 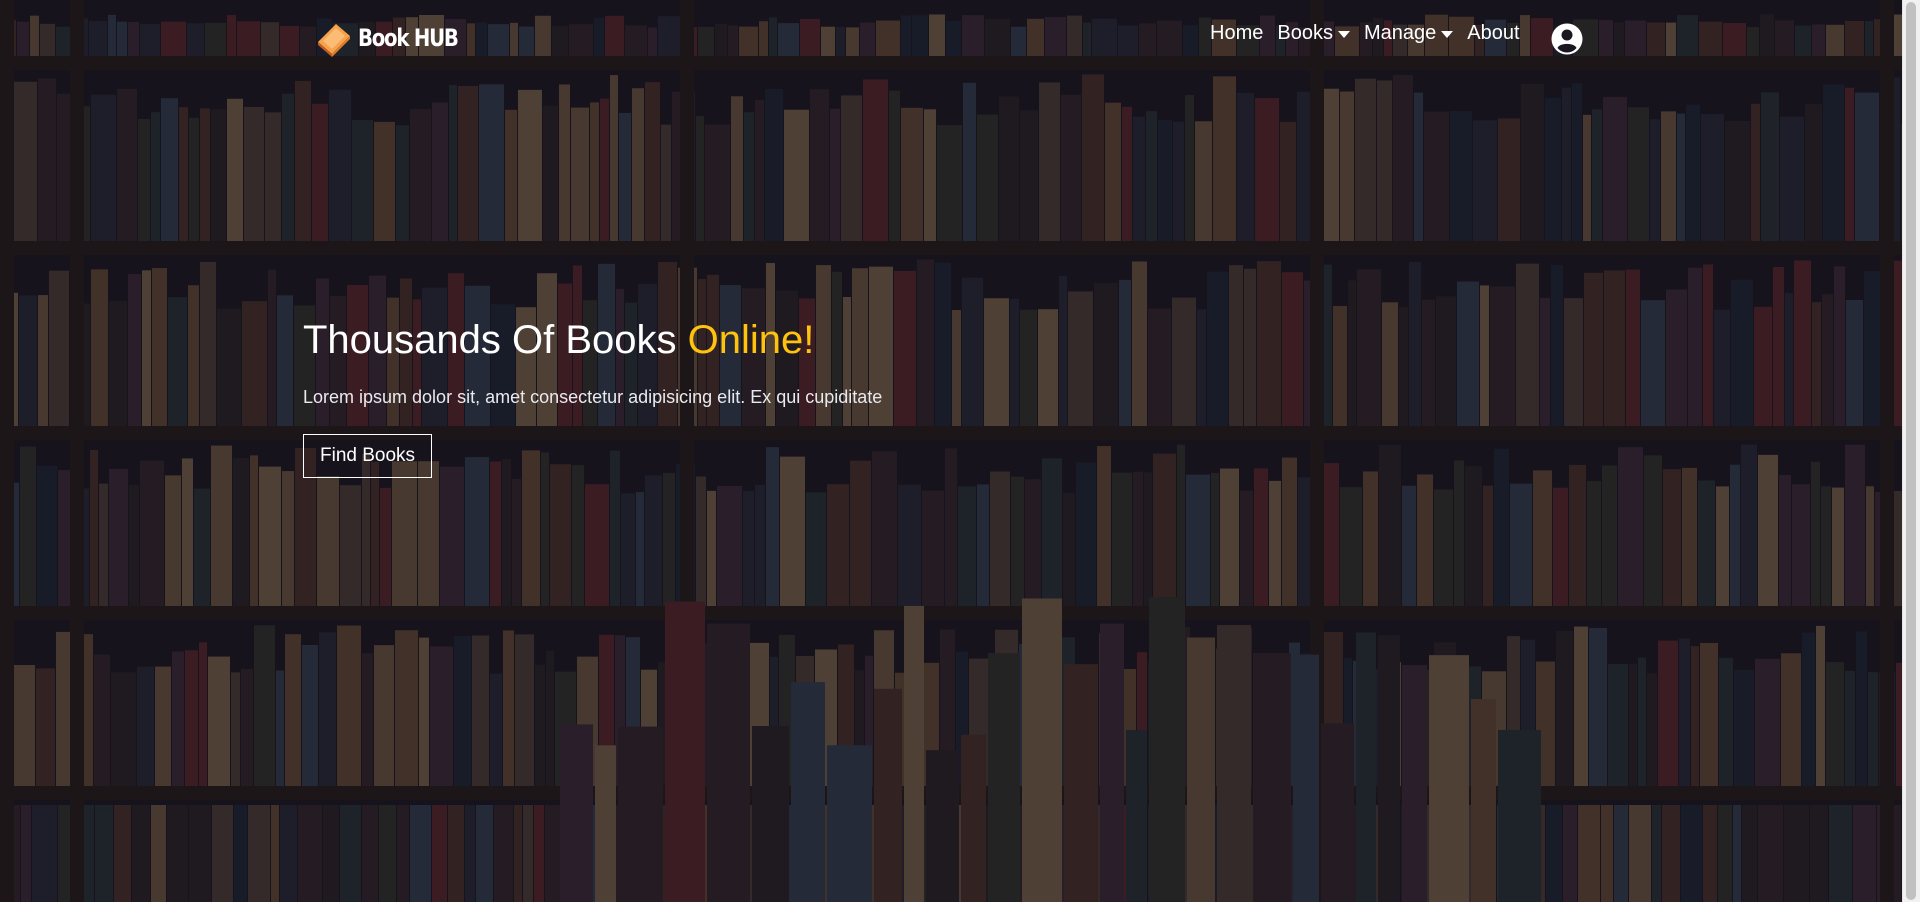 I want to click on nav-manage-dropdown: Manage, so click(x=1408, y=33).